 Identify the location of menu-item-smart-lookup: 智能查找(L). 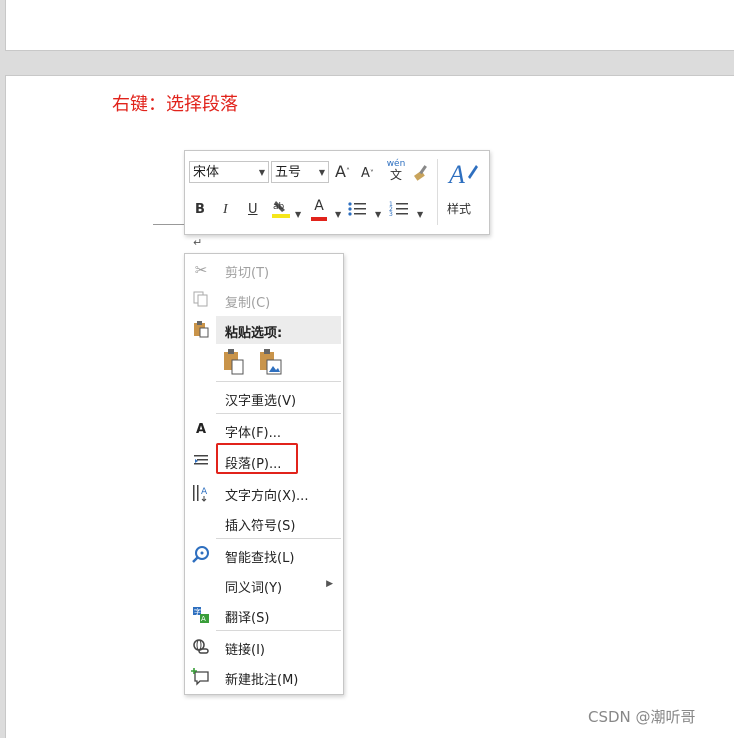
(264, 555).